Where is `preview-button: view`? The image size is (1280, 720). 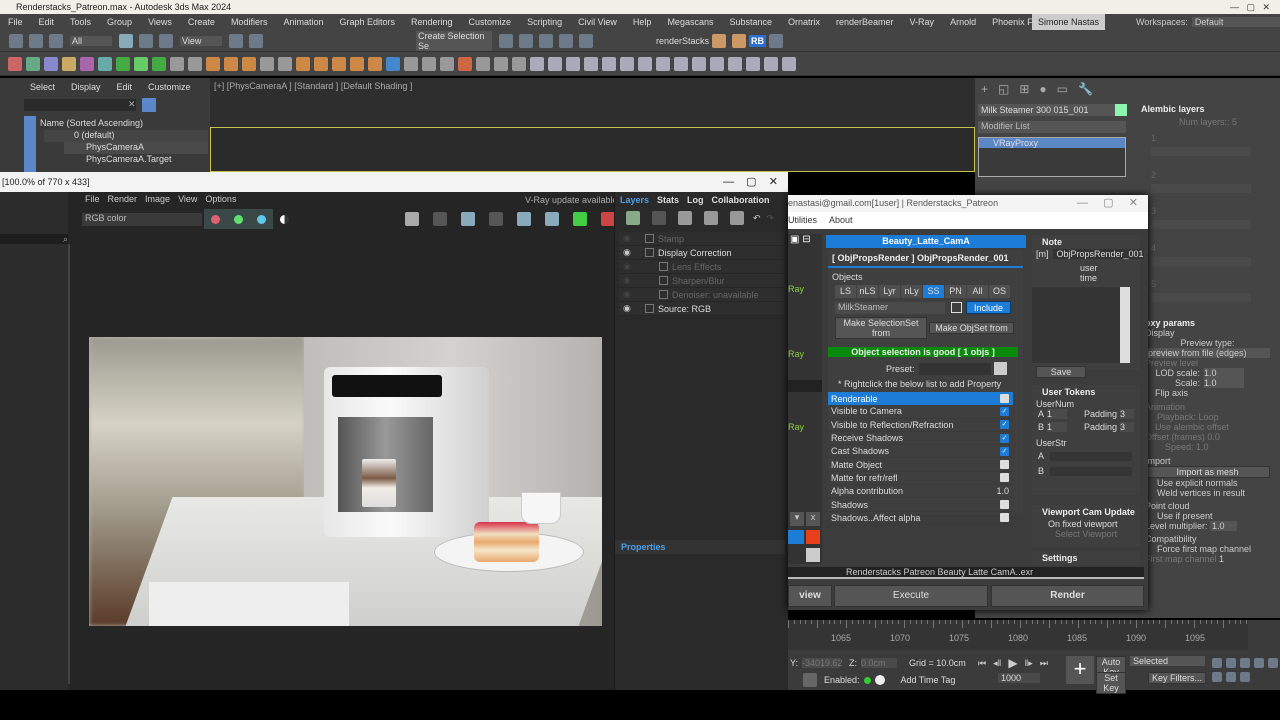 preview-button: view is located at coordinates (810, 596).